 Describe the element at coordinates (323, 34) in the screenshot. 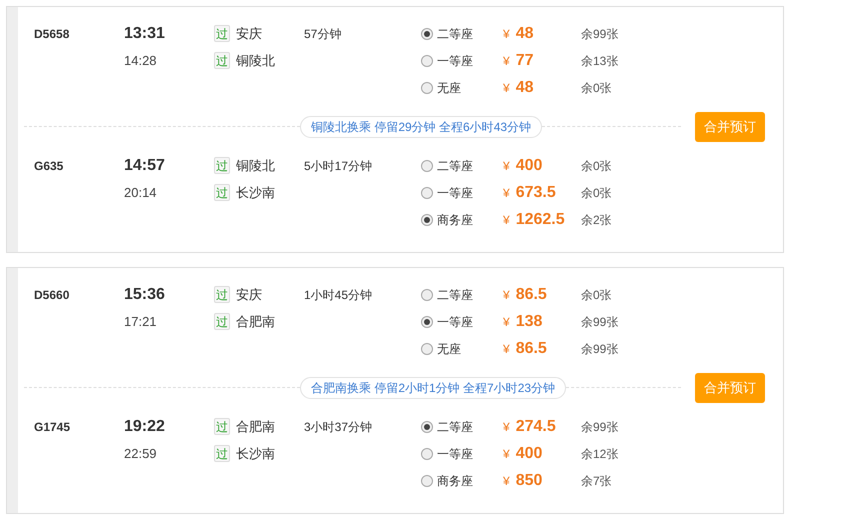

I see `duration: 57分钟` at that location.